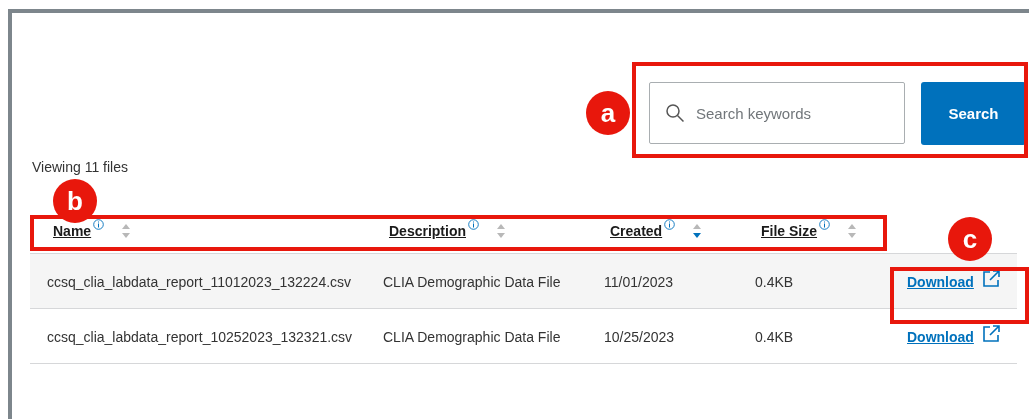 The width and height of the screenshot is (1029, 419). What do you see at coordinates (675, 113) in the screenshot?
I see `search-icon` at bounding box center [675, 113].